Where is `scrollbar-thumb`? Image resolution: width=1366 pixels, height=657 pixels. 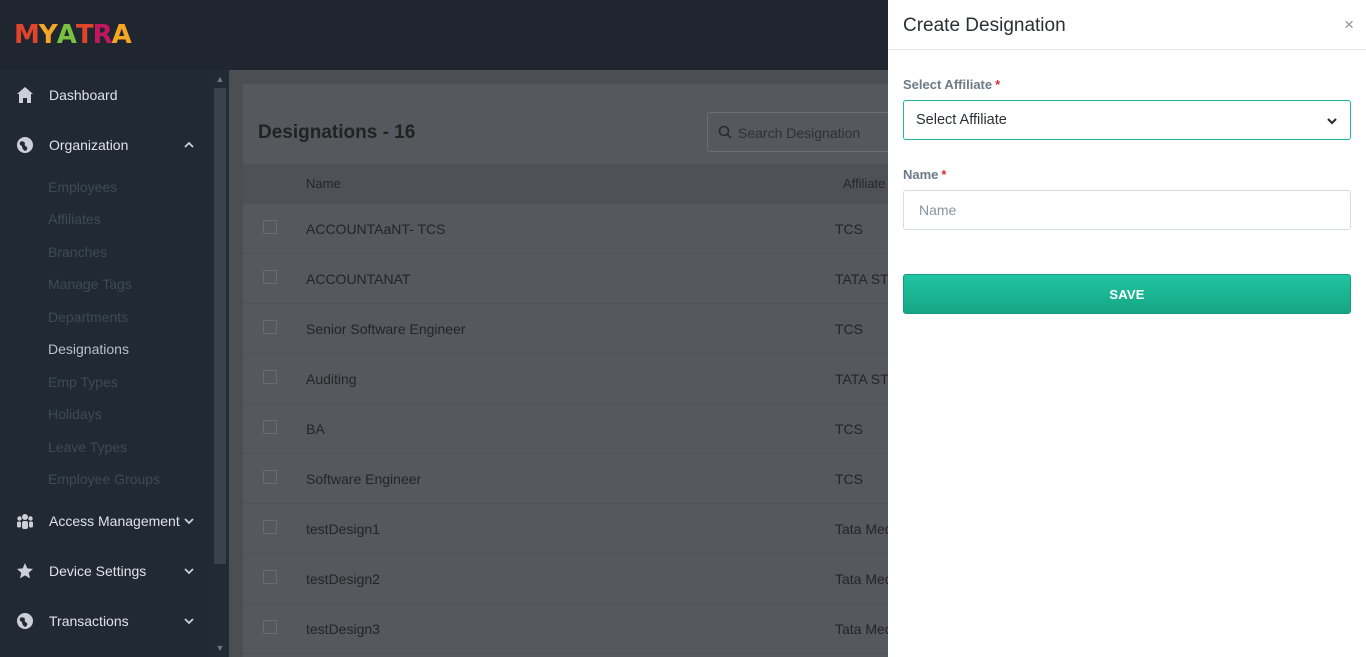 scrollbar-thumb is located at coordinates (220, 326).